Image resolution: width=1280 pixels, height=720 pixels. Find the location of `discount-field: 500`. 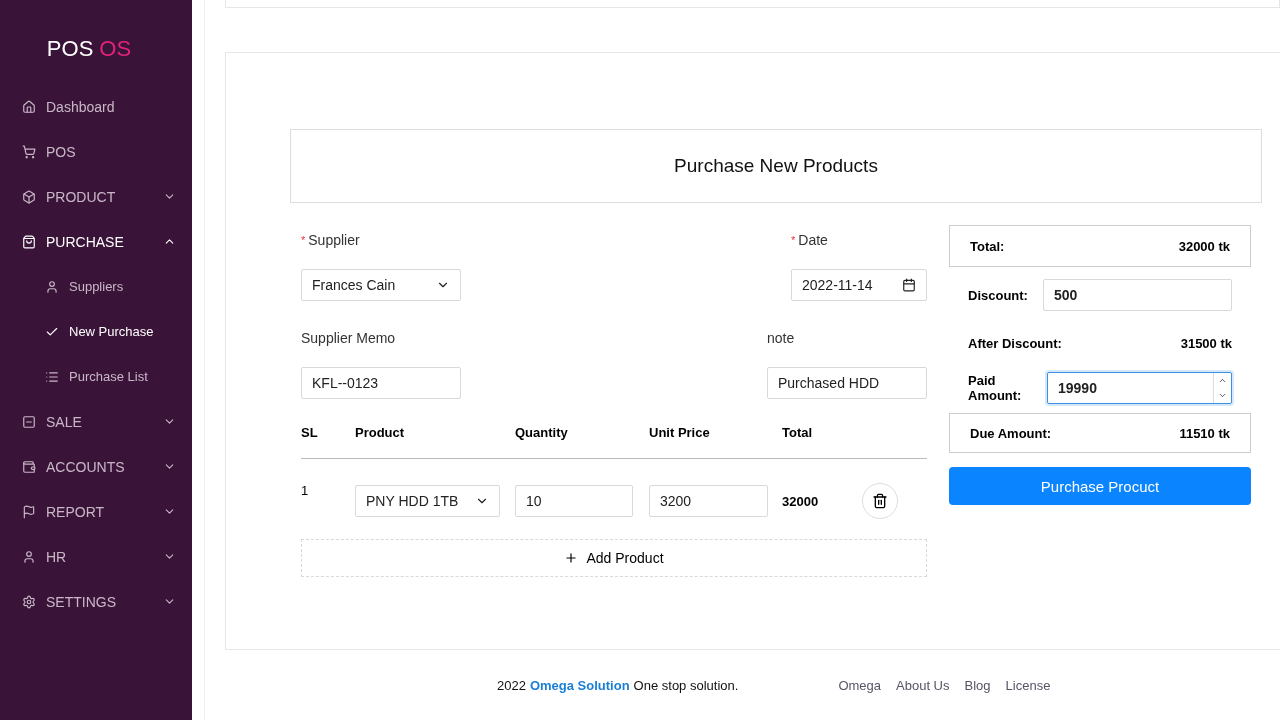

discount-field: 500 is located at coordinates (1137, 295).